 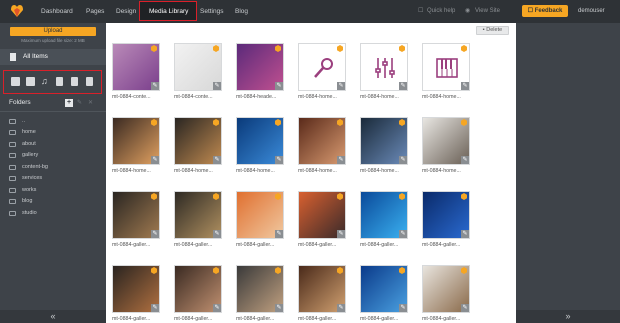 I want to click on folder-item: services, so click(x=54, y=179).